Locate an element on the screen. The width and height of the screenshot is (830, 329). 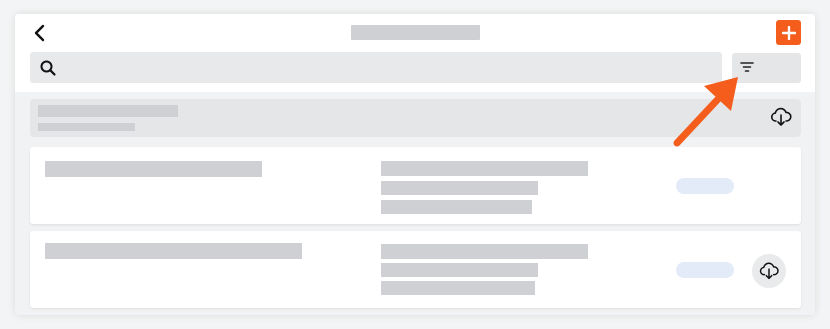
header-title-placeholder is located at coordinates (108, 111).